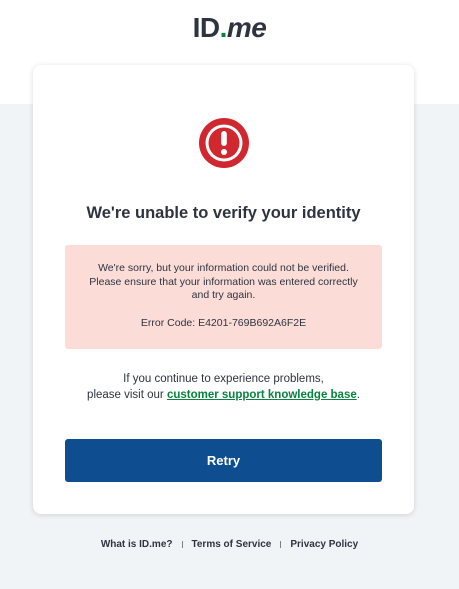  What do you see at coordinates (137, 544) in the screenshot?
I see `footer-link-what-is-idme: What is ID.me?` at bounding box center [137, 544].